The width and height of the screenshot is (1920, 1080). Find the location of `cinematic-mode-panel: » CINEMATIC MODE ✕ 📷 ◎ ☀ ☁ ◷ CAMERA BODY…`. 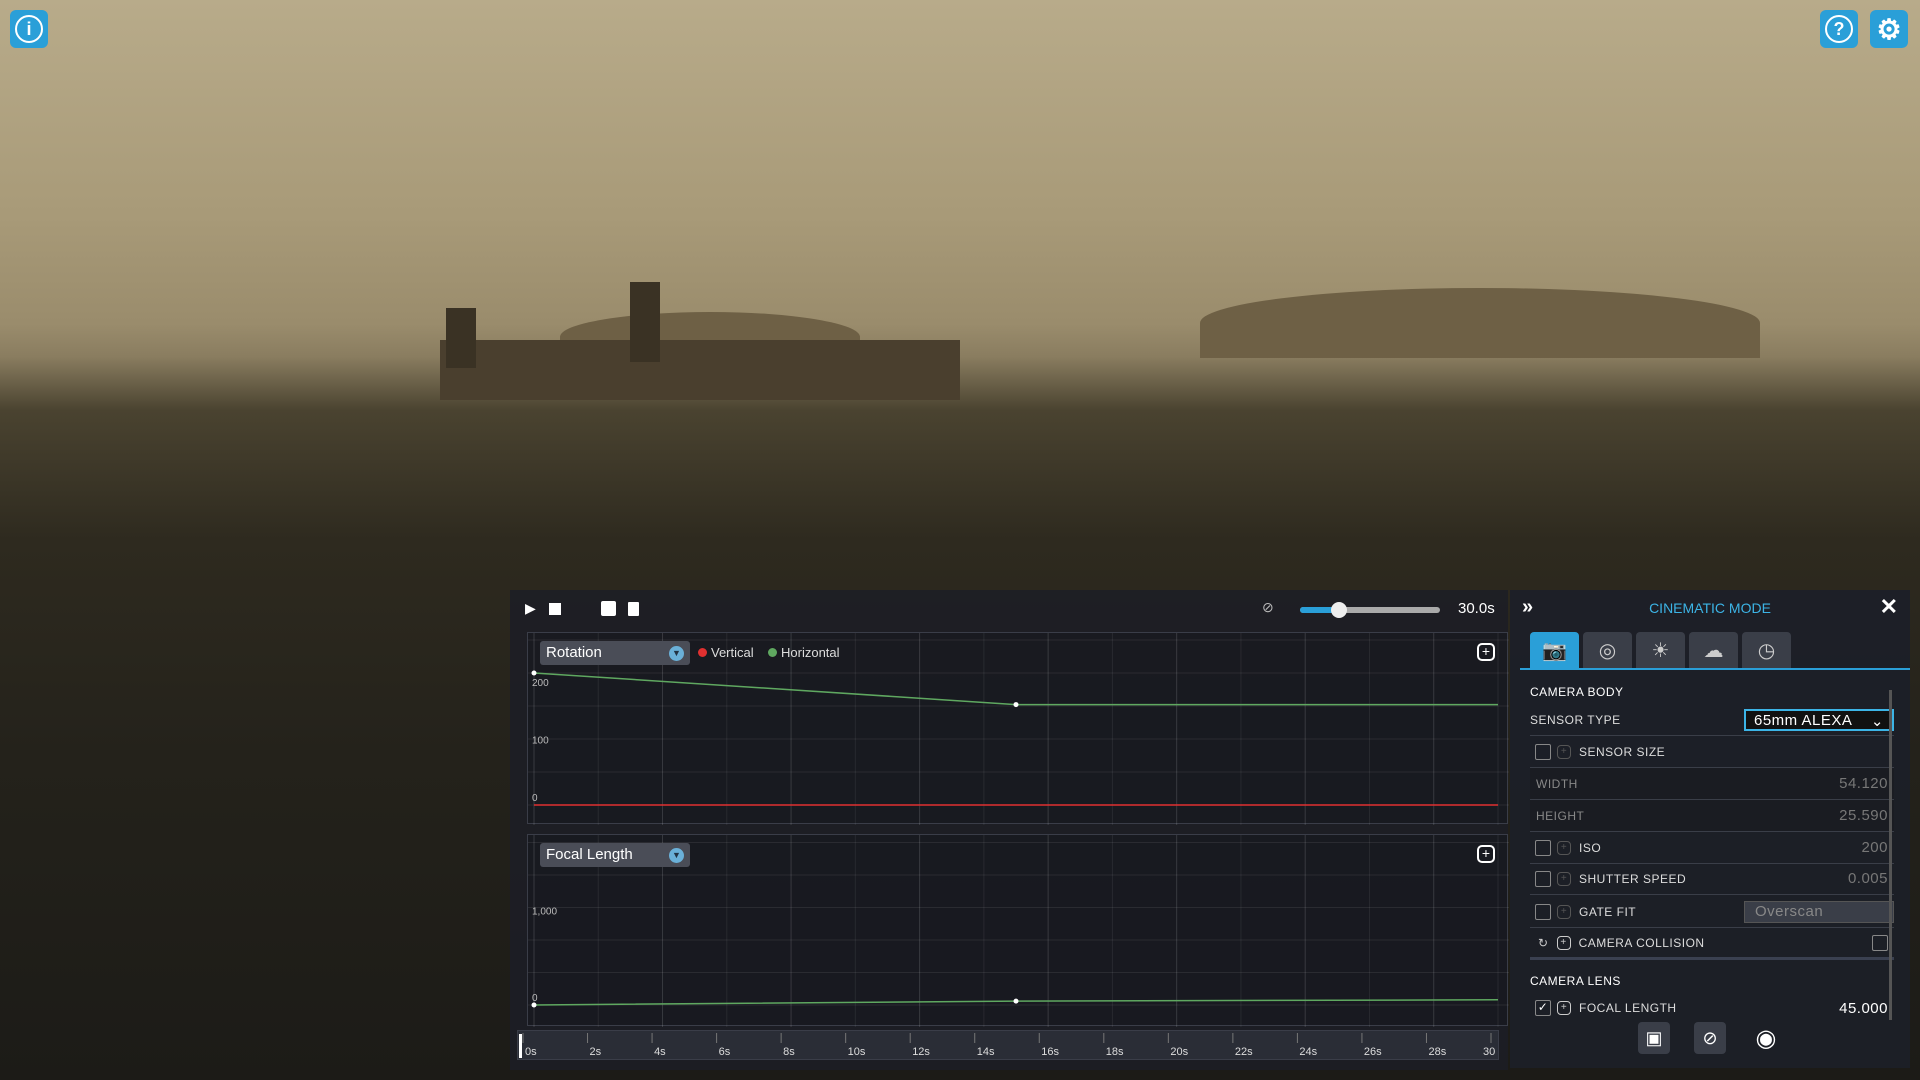

cinematic-mode-panel: » CINEMATIC MODE ✕ 📷 ◎ ☀ ☁ ◷ CAMERA BODY… is located at coordinates (1710, 829).